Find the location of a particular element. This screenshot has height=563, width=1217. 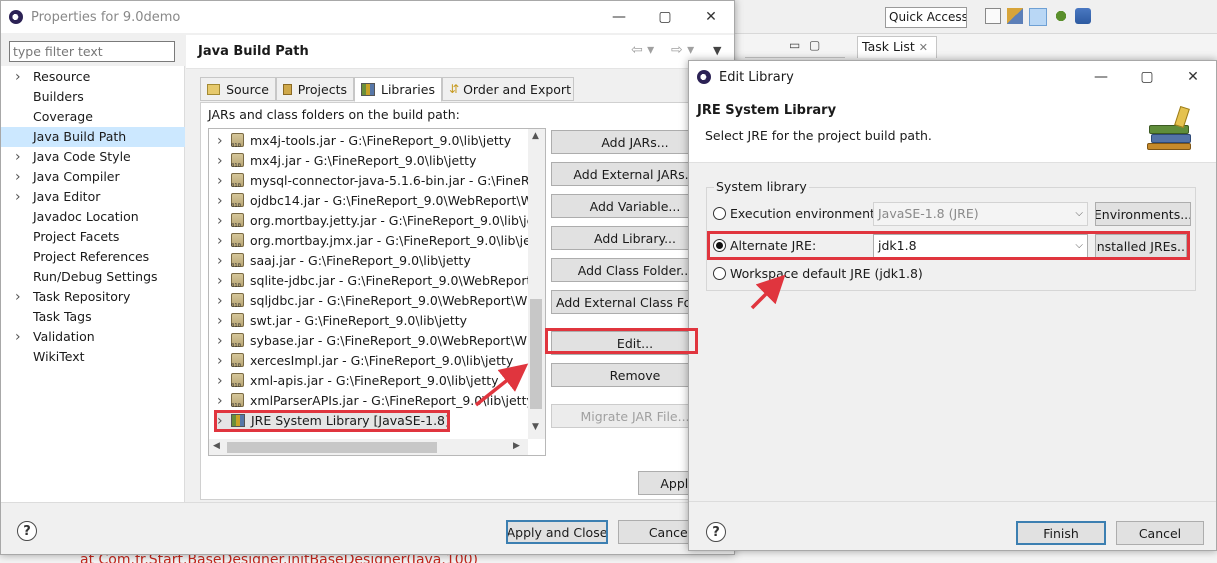

nav-item: Project Facets is located at coordinates (93, 237).